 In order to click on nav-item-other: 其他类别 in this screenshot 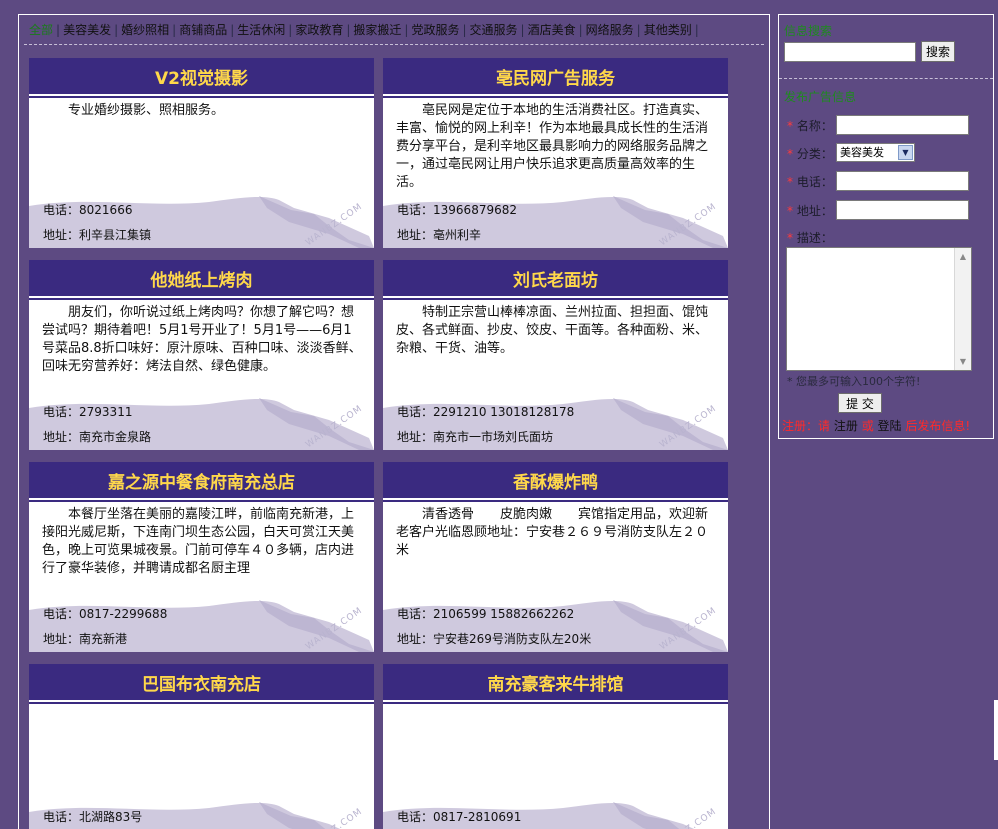, I will do `click(668, 30)`.